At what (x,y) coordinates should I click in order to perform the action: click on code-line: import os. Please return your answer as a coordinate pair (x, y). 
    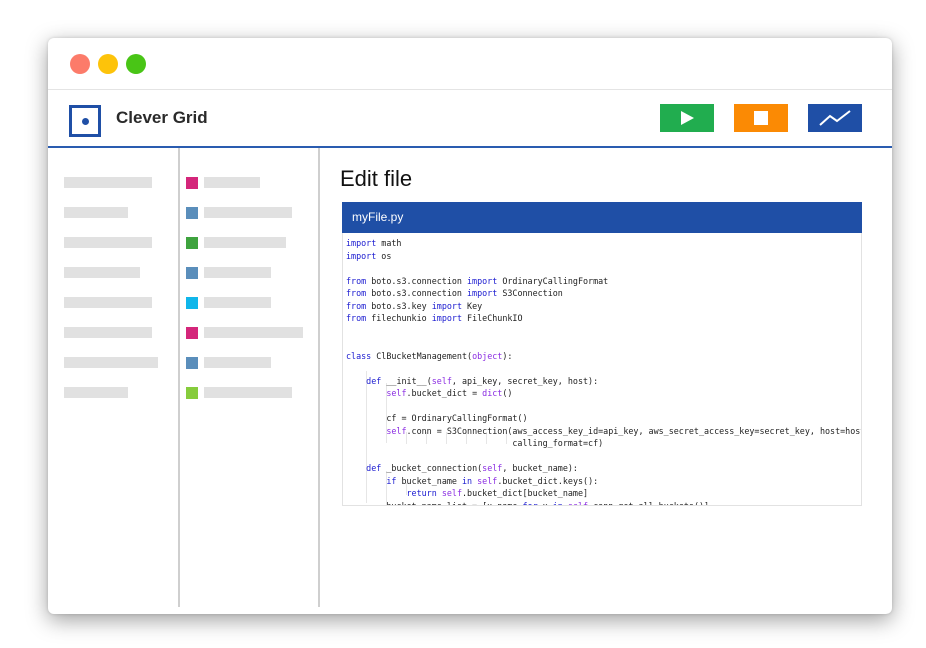
    Looking at the image, I should click on (369, 255).